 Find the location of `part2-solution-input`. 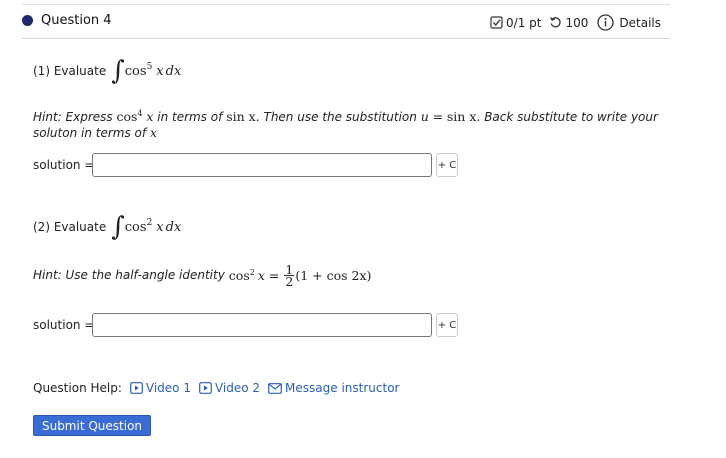

part2-solution-input is located at coordinates (262, 325).